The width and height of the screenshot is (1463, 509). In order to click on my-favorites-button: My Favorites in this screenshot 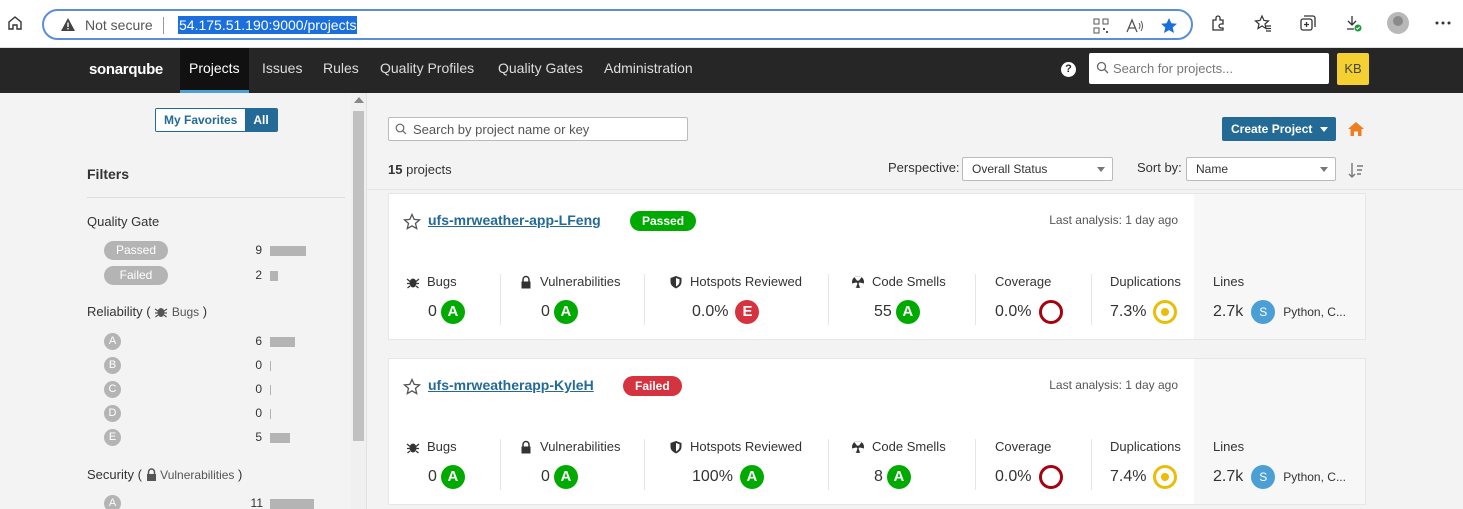, I will do `click(201, 120)`.